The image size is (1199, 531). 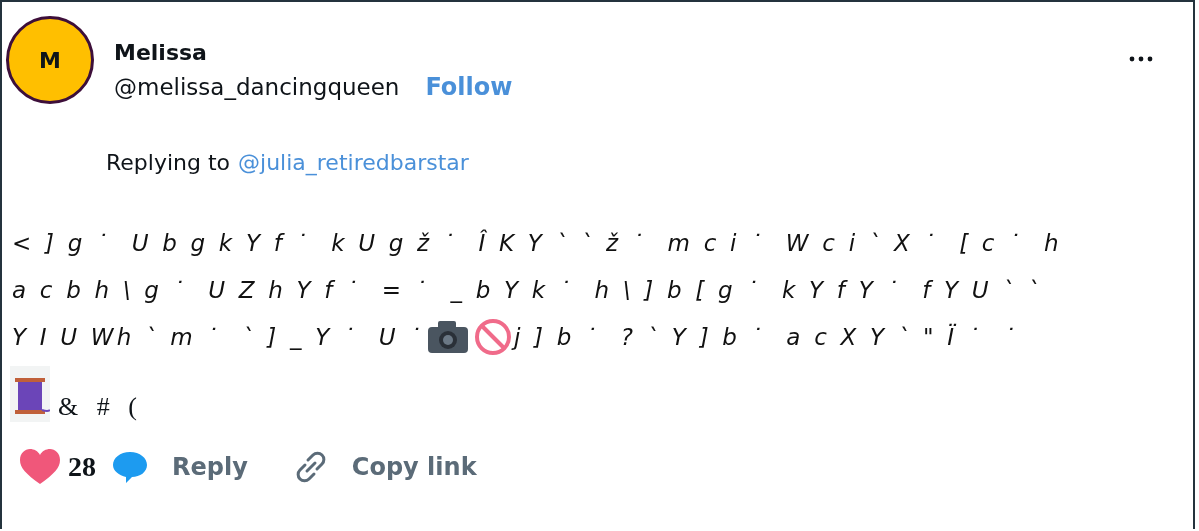 What do you see at coordinates (353, 162) in the screenshot?
I see `mention-link: @julia_retiredbarstar` at bounding box center [353, 162].